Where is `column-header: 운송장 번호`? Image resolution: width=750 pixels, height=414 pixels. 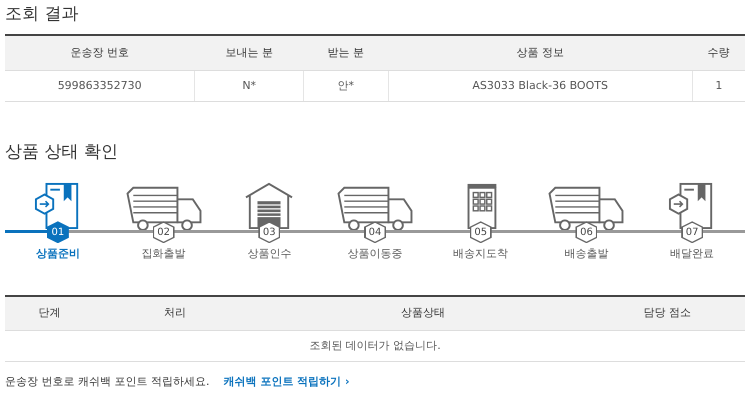
column-header: 운송장 번호 is located at coordinates (100, 52).